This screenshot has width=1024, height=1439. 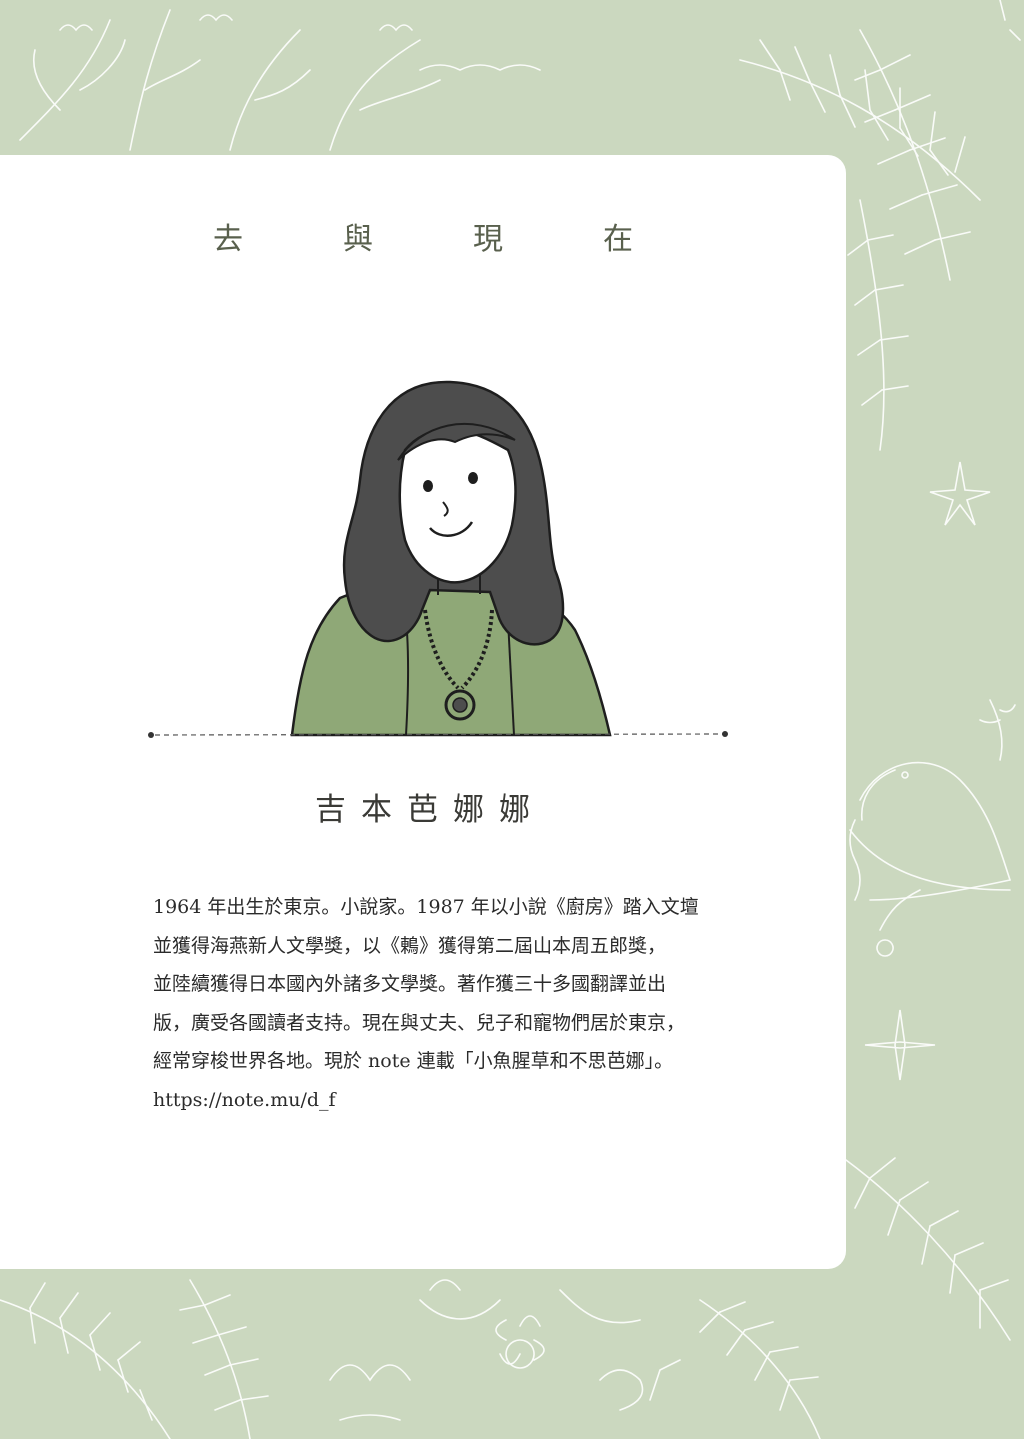 What do you see at coordinates (618, 239) in the screenshot?
I see `title-char: 在` at bounding box center [618, 239].